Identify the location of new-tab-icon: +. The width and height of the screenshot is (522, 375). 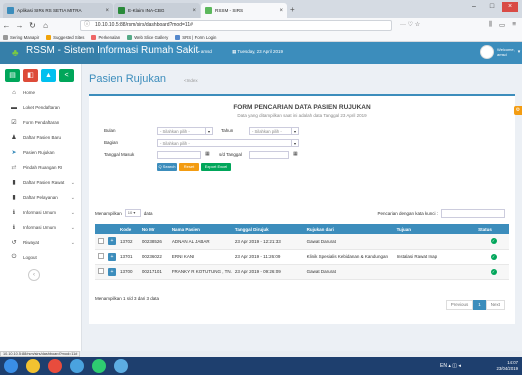
(292, 9).